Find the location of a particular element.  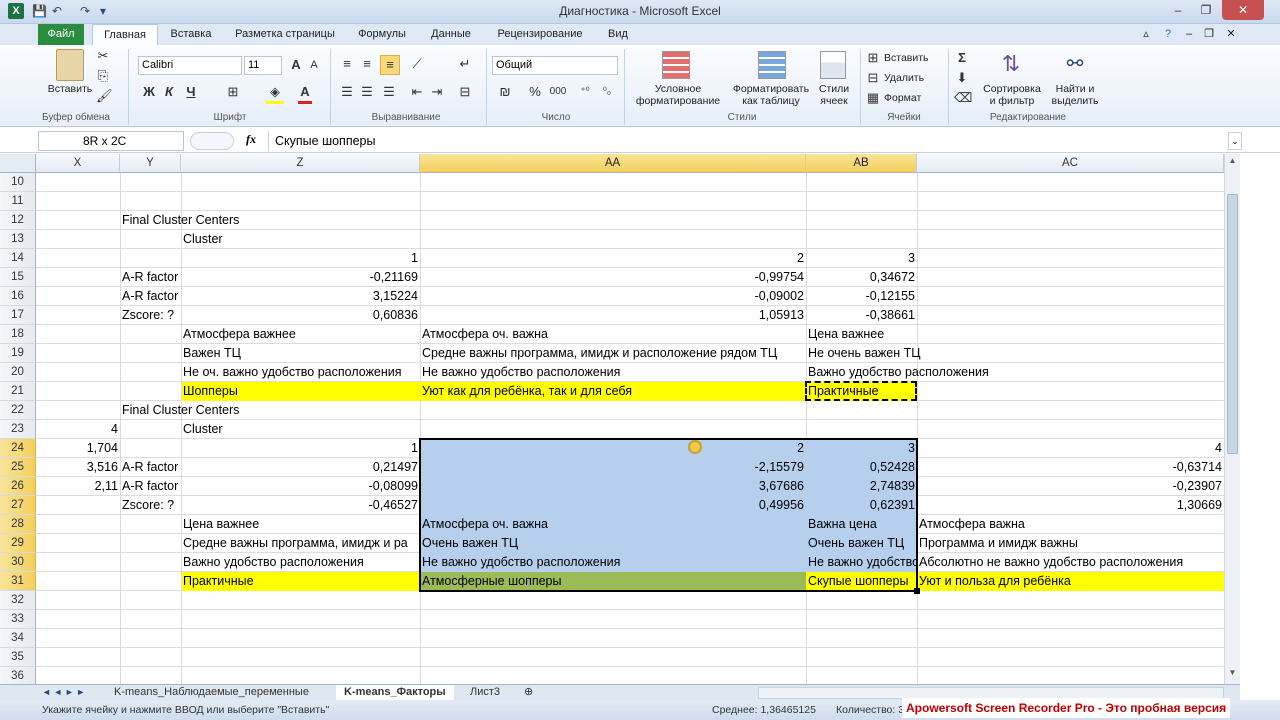

row-header-33: 33 is located at coordinates (18, 619).